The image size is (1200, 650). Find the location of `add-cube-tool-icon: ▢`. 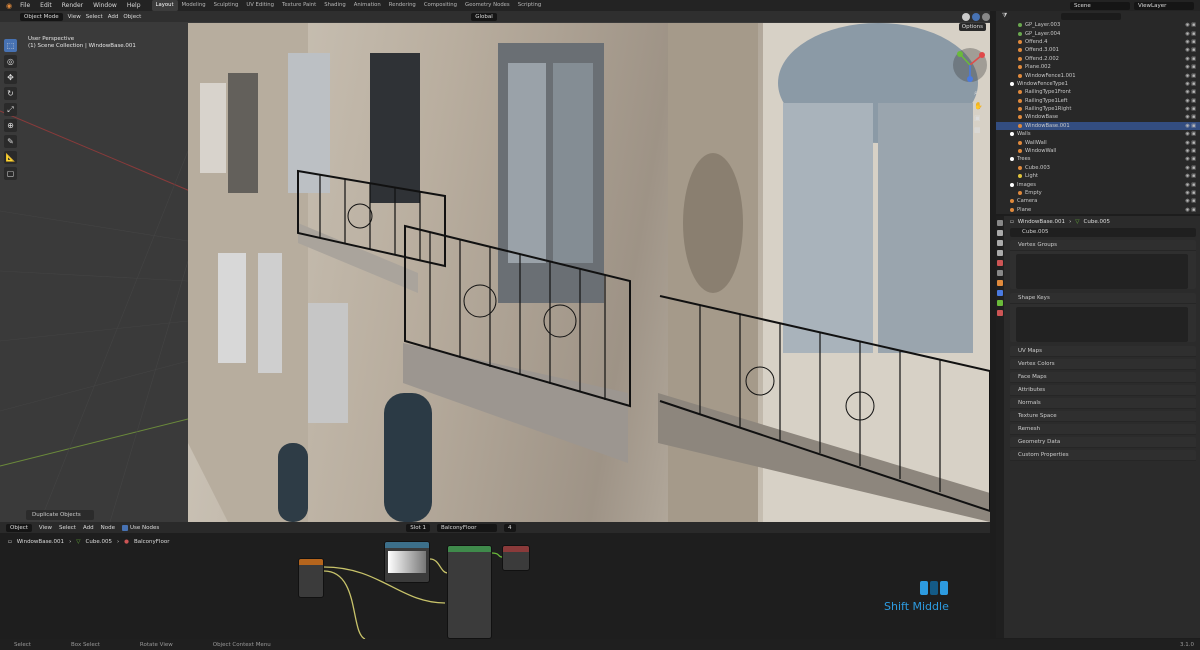

add-cube-tool-icon: ▢ is located at coordinates (10, 173).